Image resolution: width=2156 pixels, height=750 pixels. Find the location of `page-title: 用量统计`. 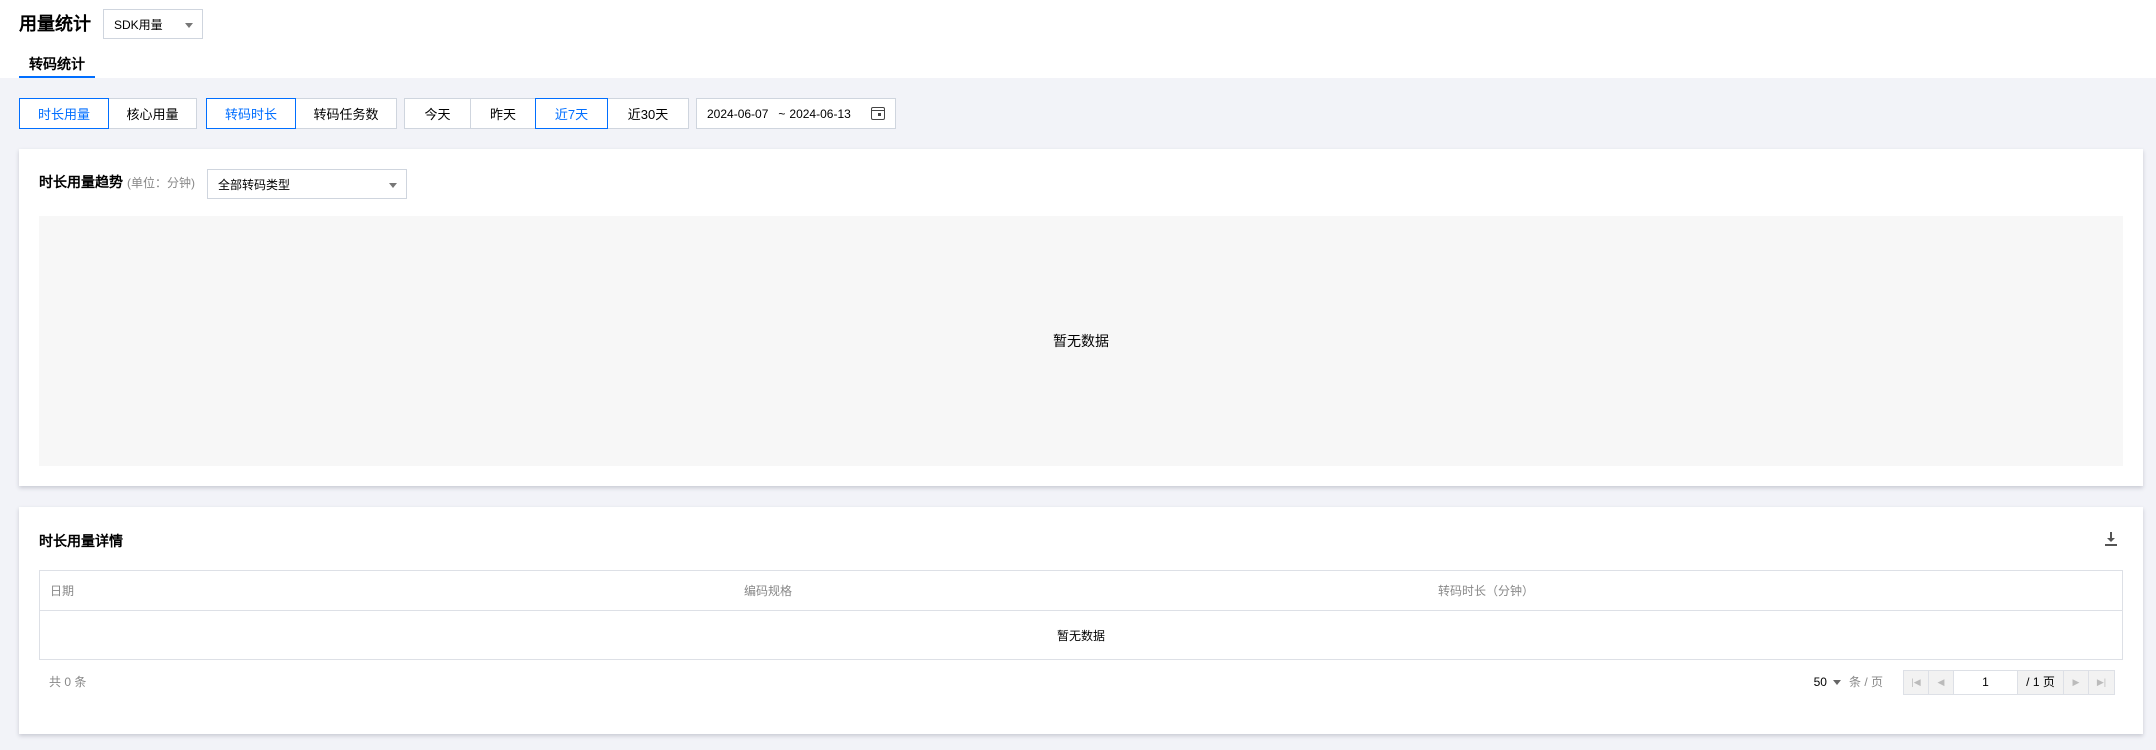

page-title: 用量统计 is located at coordinates (55, 24).